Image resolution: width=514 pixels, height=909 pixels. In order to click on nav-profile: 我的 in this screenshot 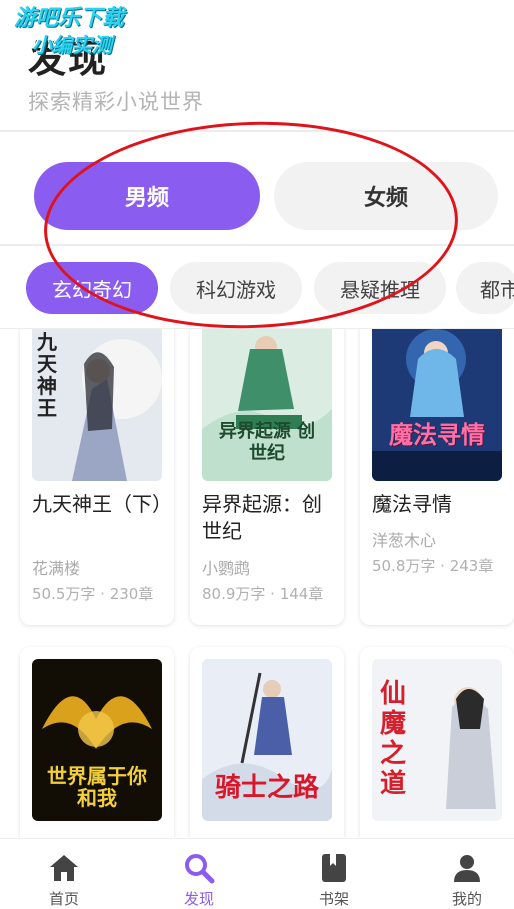, I will do `click(458, 874)`.